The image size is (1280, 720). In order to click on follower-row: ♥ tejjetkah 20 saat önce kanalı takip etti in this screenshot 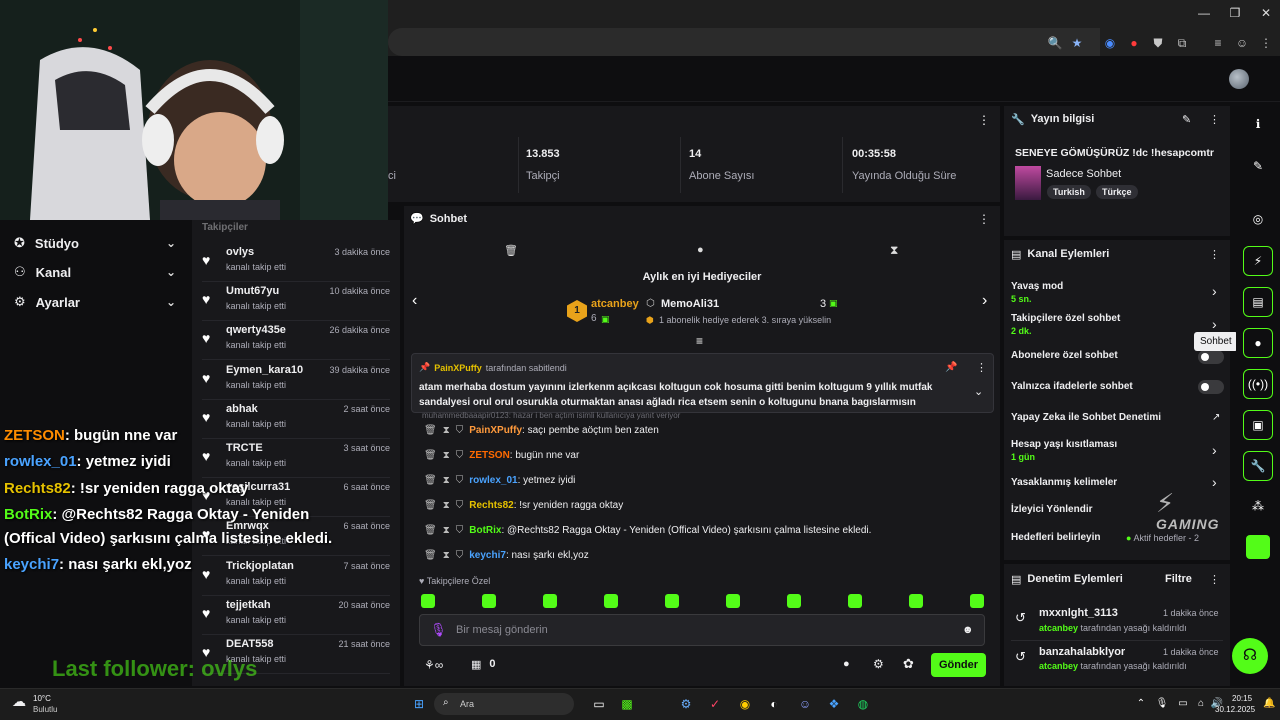, I will do `click(296, 616)`.